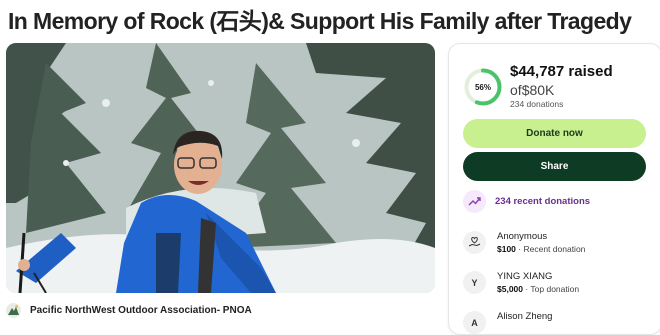 Image resolution: width=660 pixels, height=335 pixels. What do you see at coordinates (506, 249) in the screenshot?
I see `donation-amount: $100` at bounding box center [506, 249].